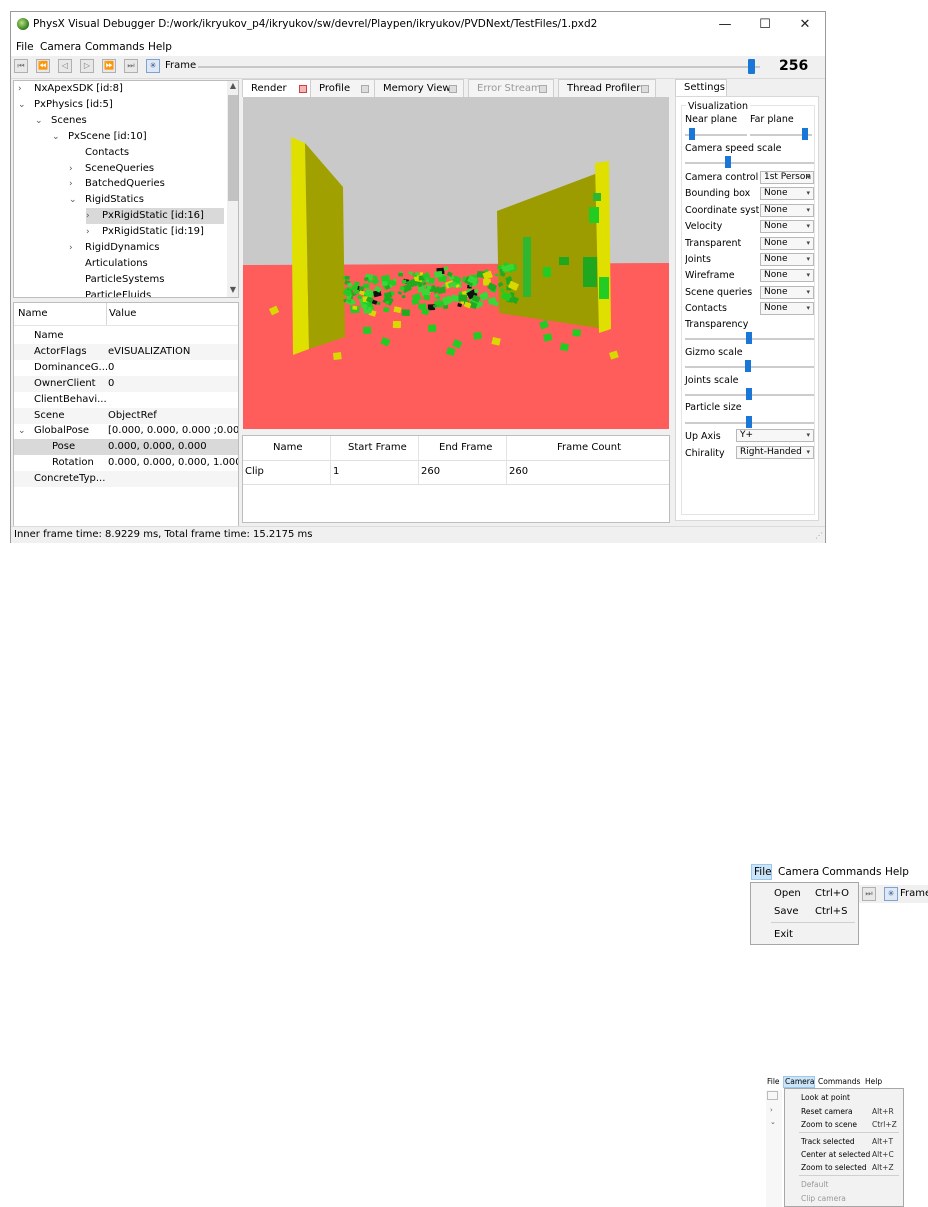 This screenshot has width=928, height=1207. Describe the element at coordinates (701, 87) in the screenshot. I see `tab-settings: Settings` at that location.